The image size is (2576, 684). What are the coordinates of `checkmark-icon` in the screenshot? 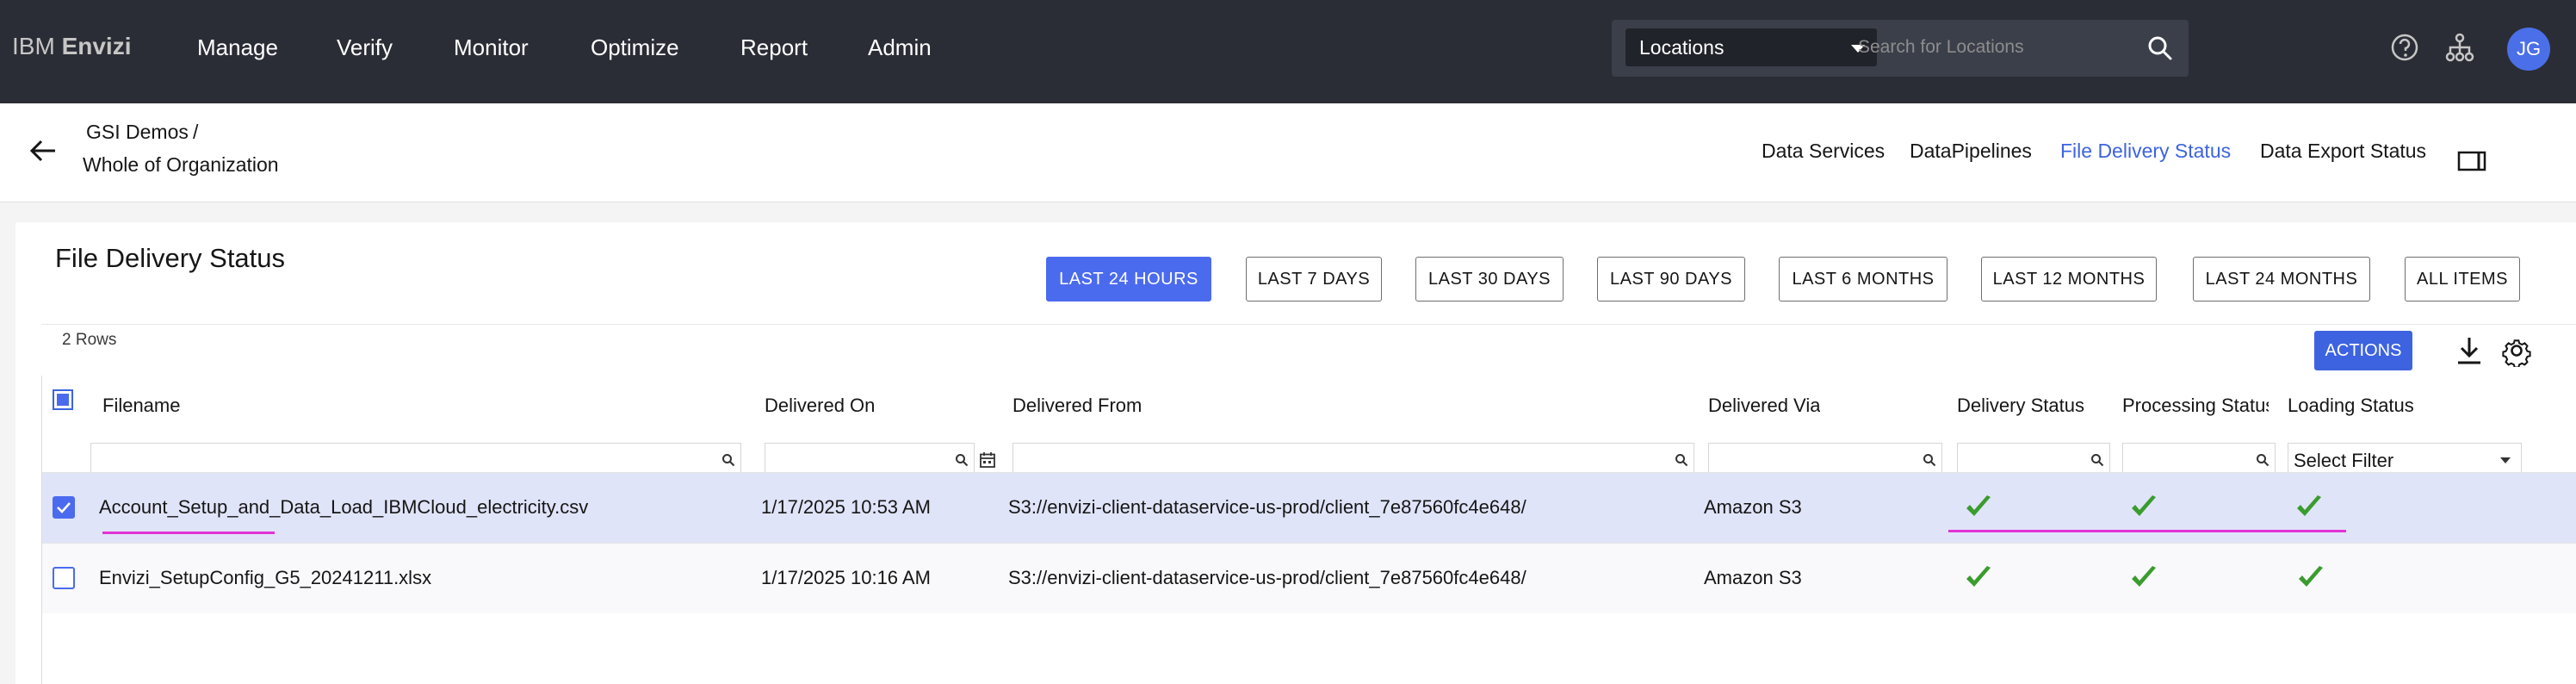 It's located at (64, 507).